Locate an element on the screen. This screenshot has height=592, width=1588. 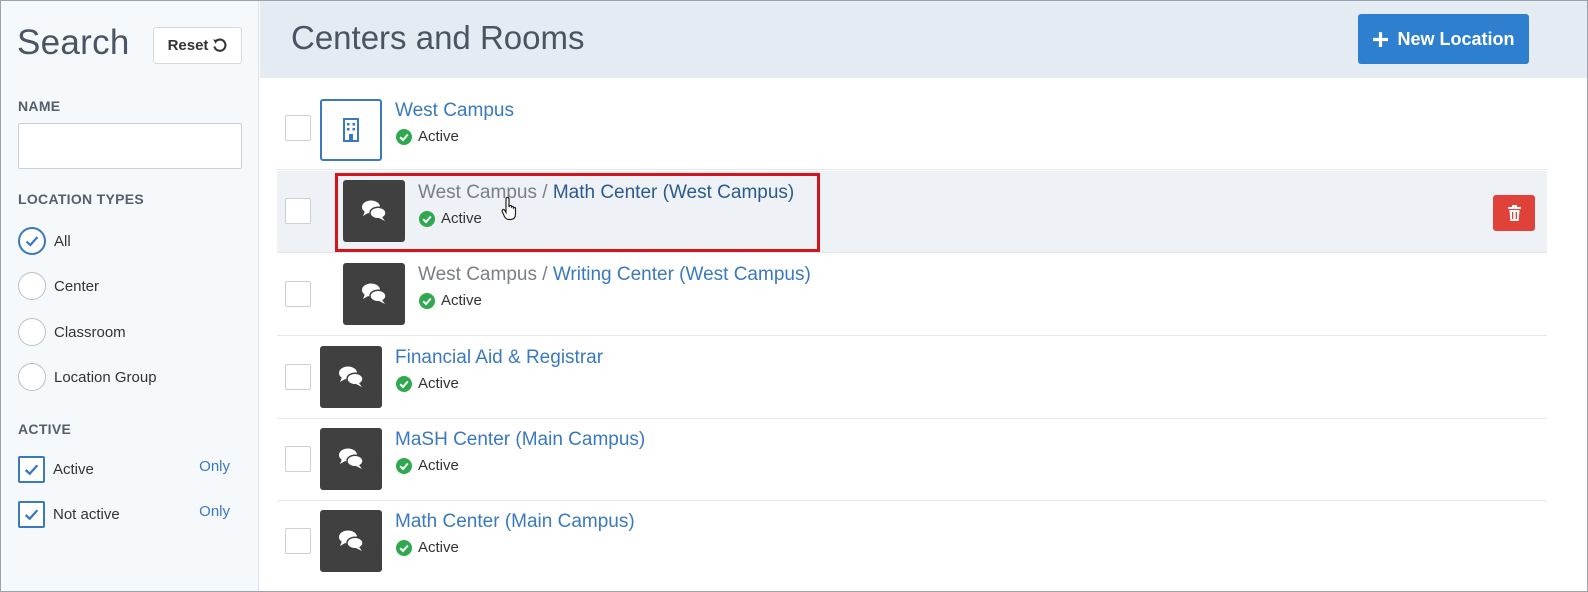
active-checkbox is located at coordinates (31, 469).